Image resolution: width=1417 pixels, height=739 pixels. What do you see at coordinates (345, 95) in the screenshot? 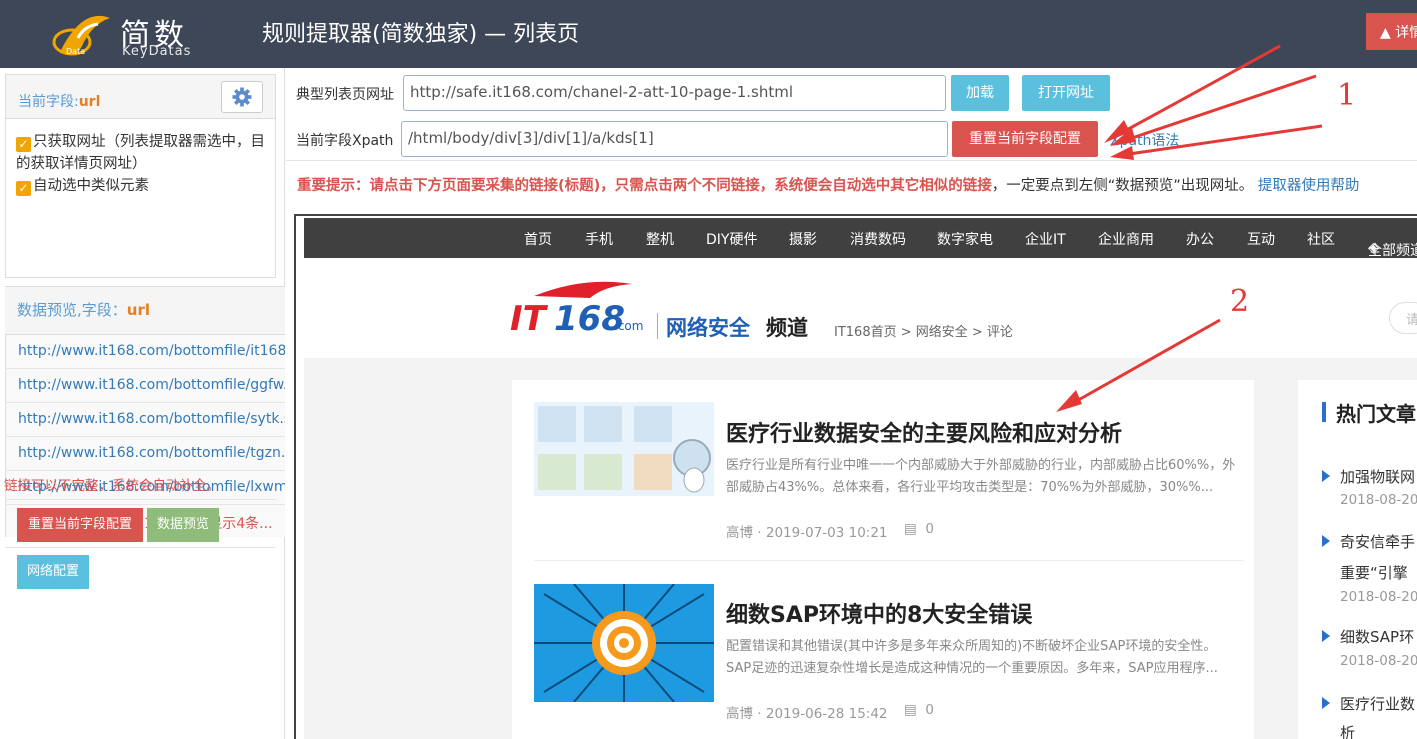
I see `list-url-label: 典型列表页网址` at bounding box center [345, 95].